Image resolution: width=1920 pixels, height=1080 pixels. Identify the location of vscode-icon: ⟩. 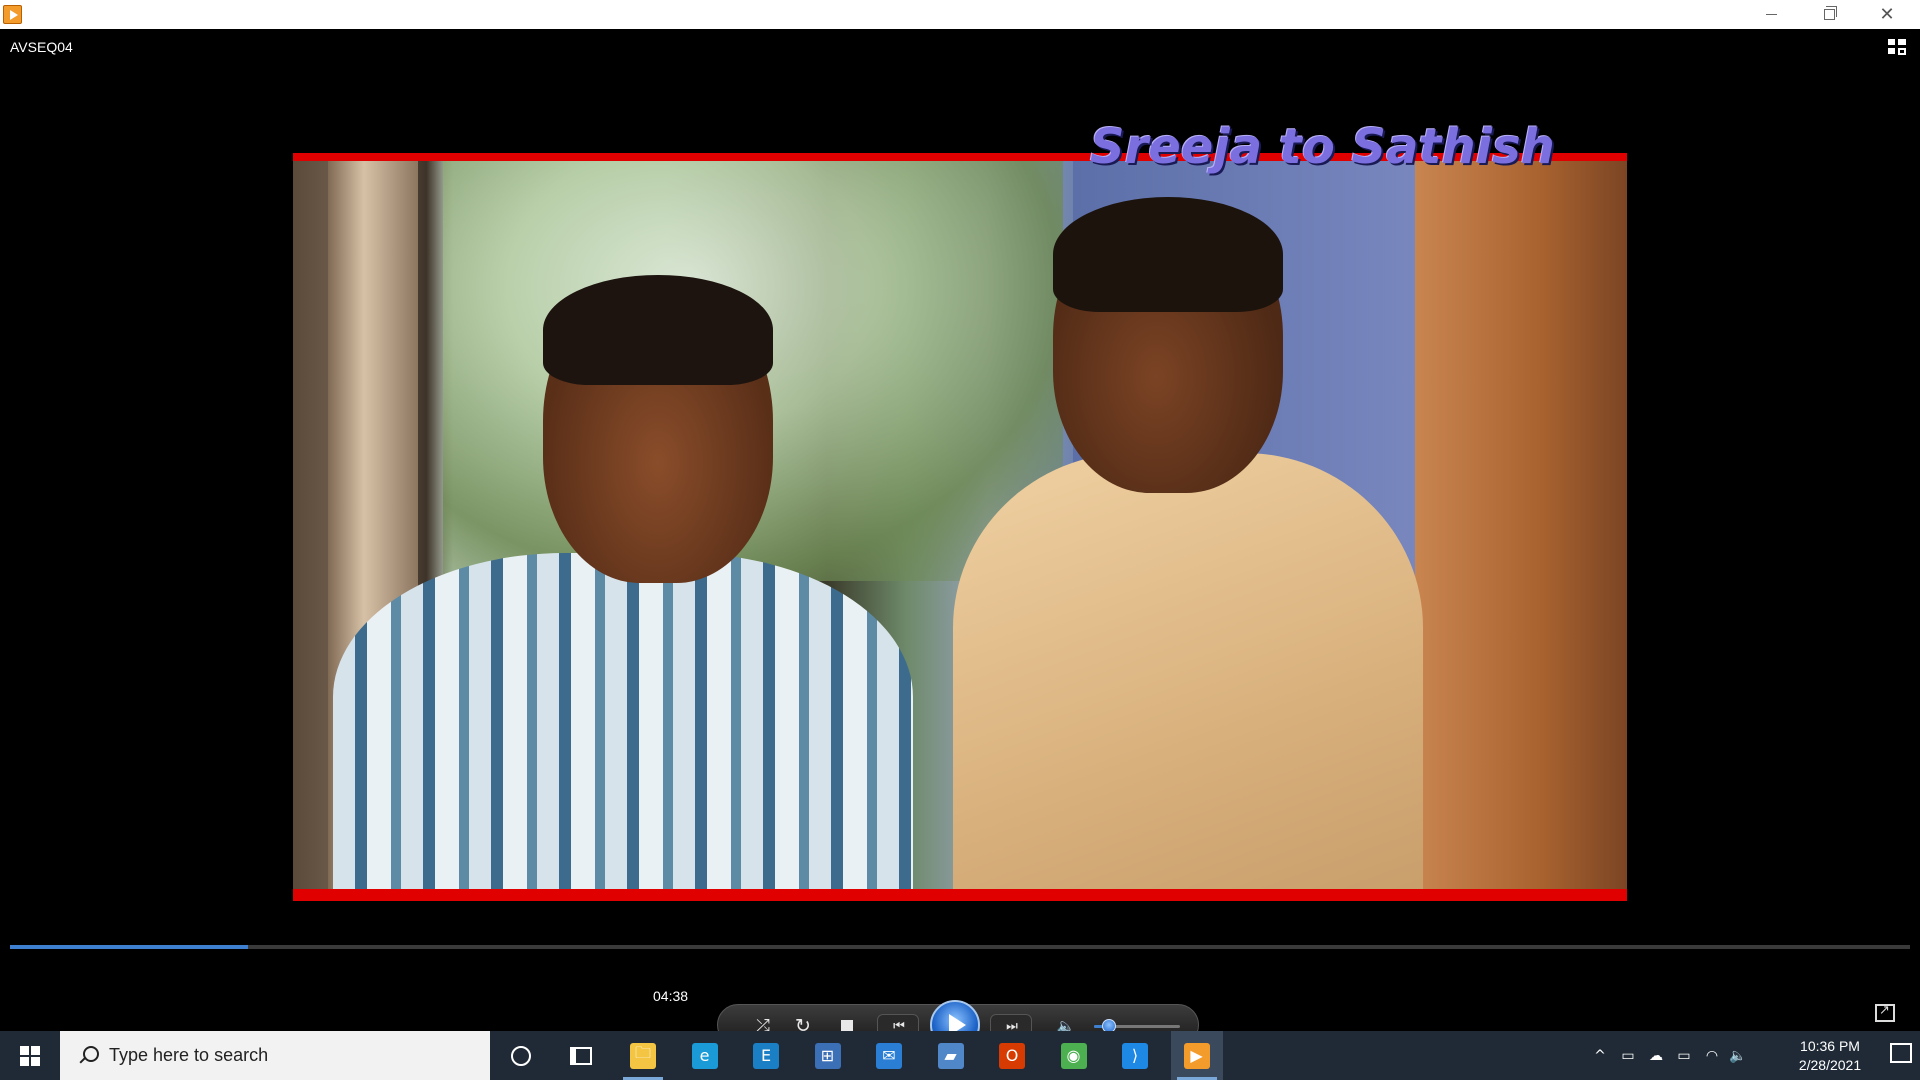
(1135, 1055).